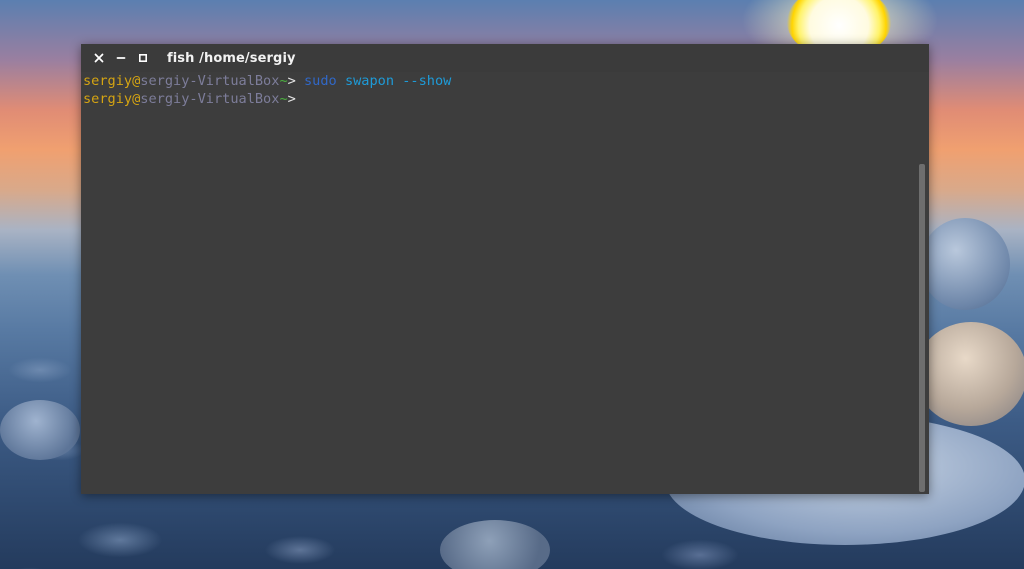 The width and height of the screenshot is (1024, 569). I want to click on window-titlebar: fish /home/sergiy, so click(505, 58).